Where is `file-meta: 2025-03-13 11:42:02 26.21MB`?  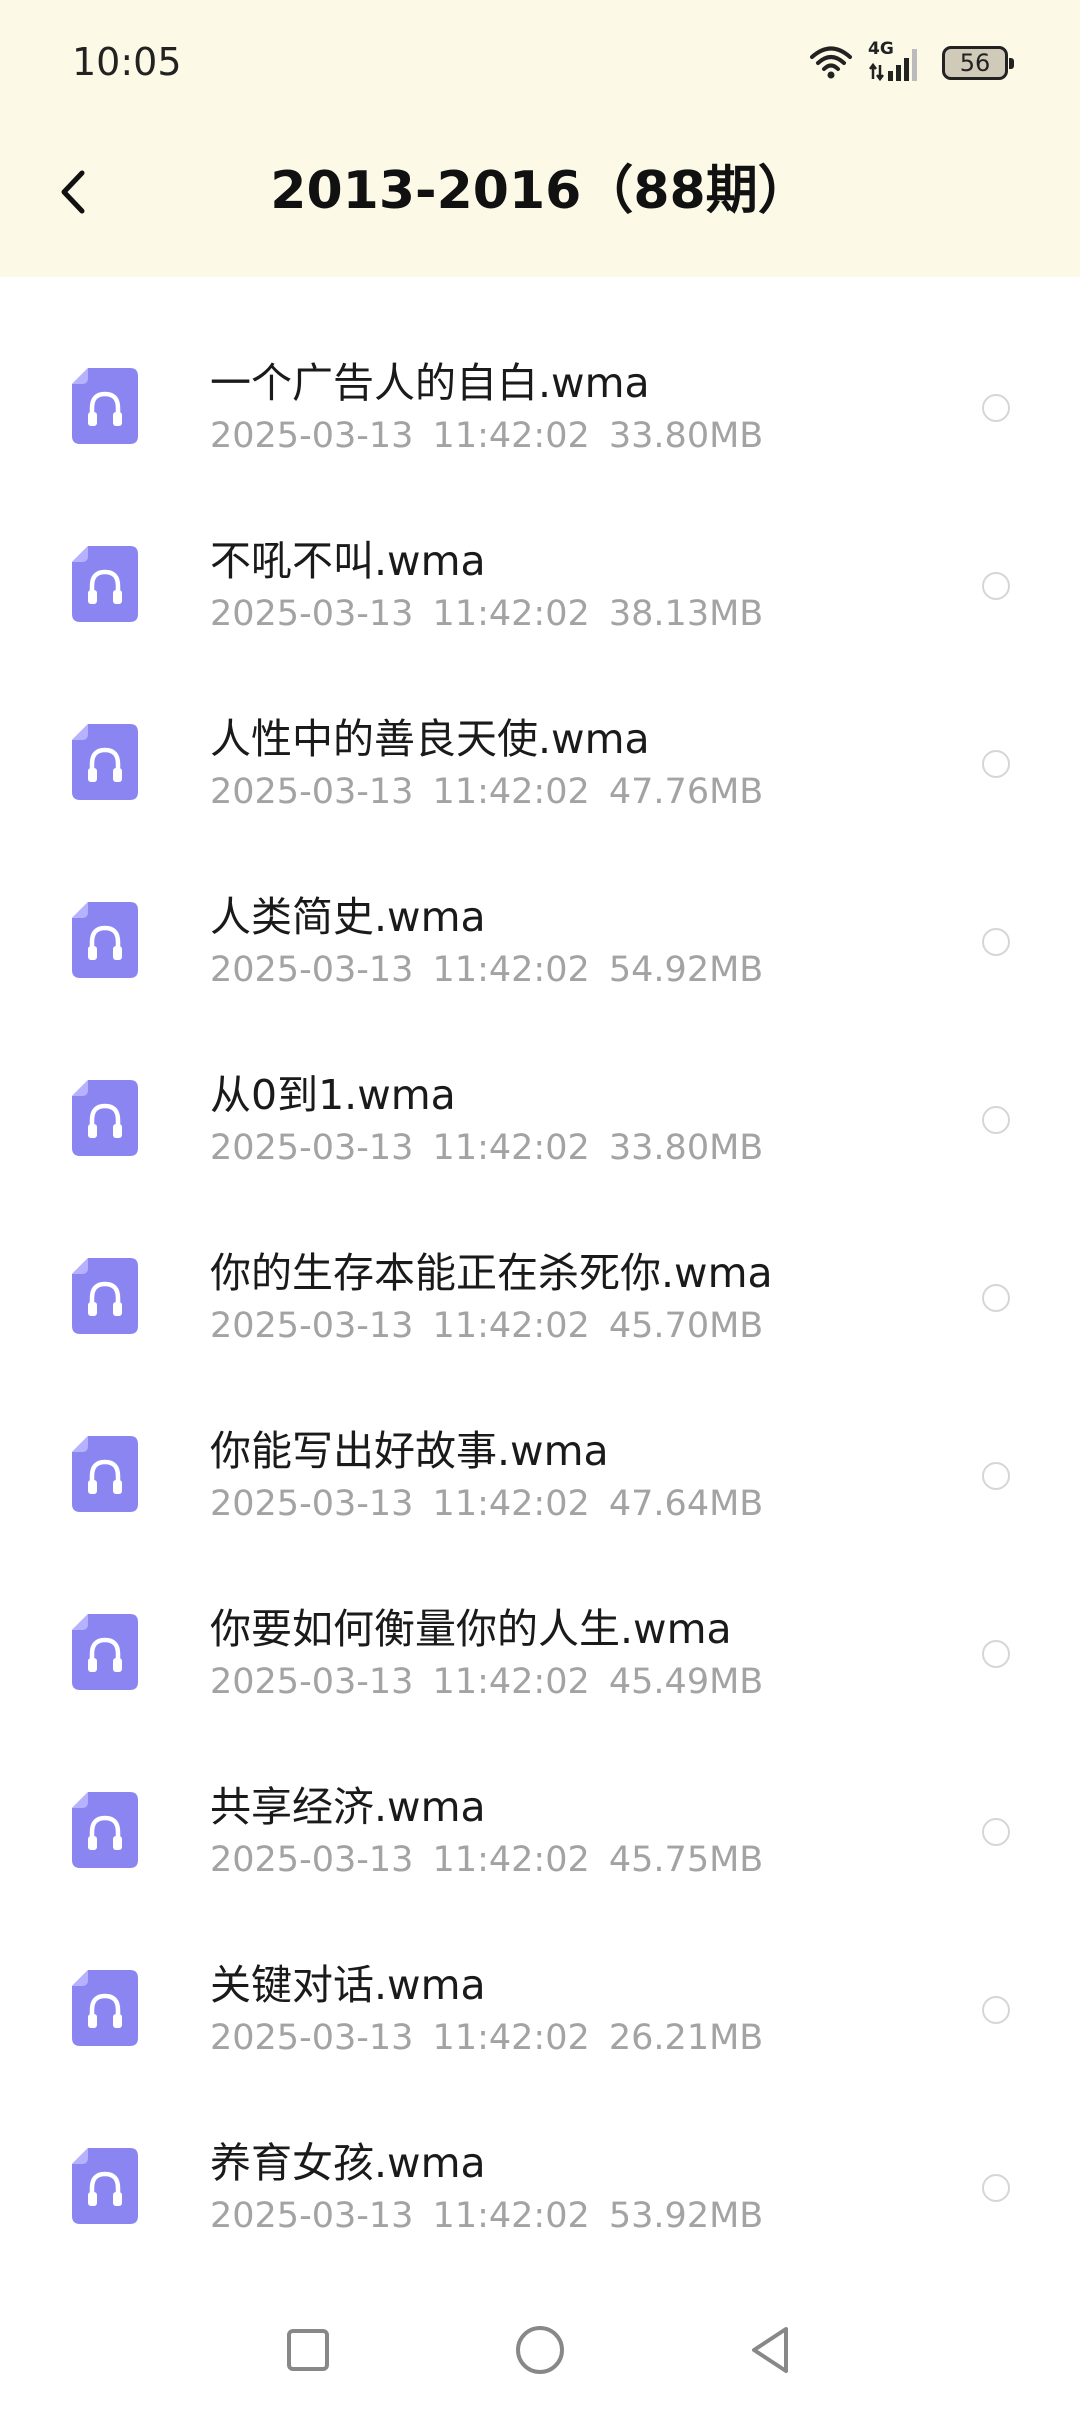 file-meta: 2025-03-13 11:42:02 26.21MB is located at coordinates (486, 2038).